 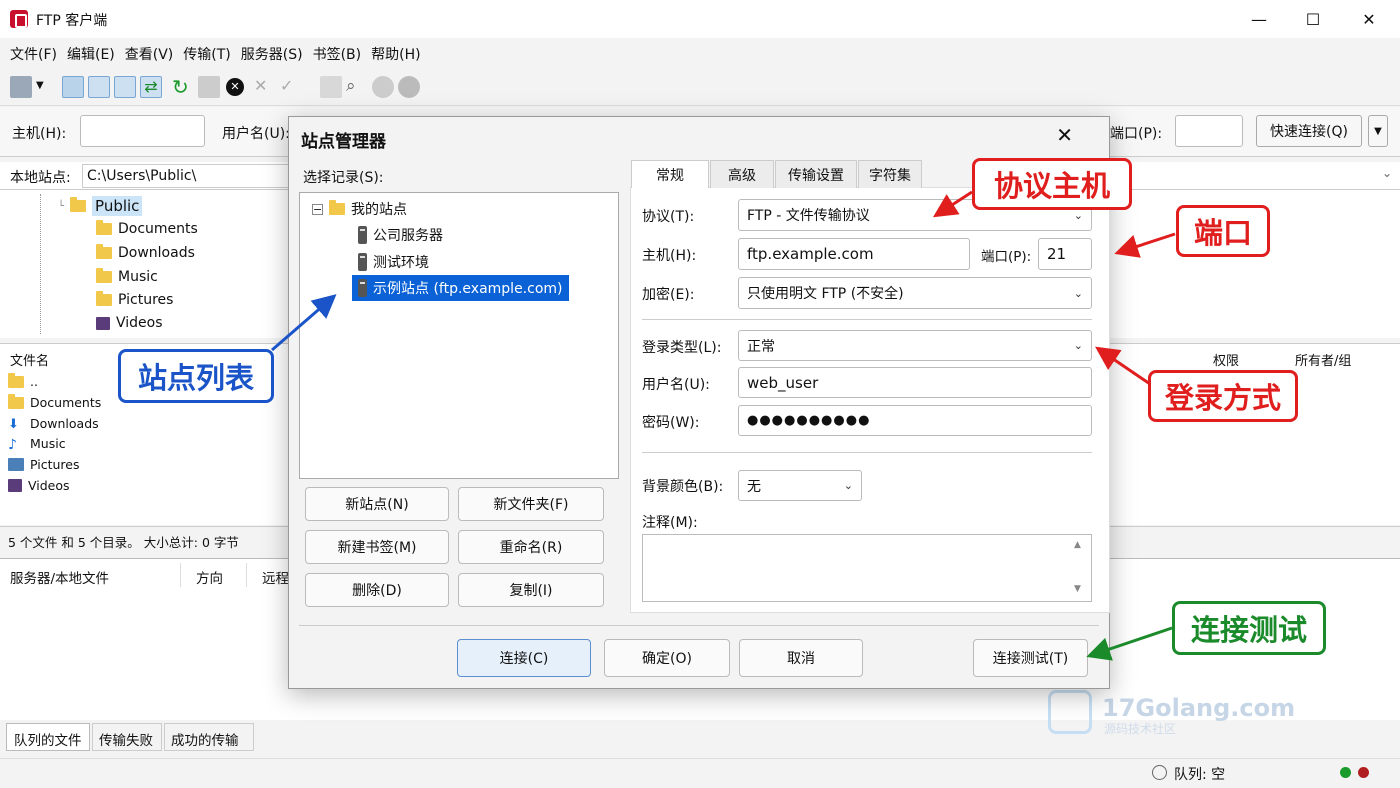 What do you see at coordinates (1052, 184) in the screenshot?
I see `callout-protocol-host: 协议主机` at bounding box center [1052, 184].